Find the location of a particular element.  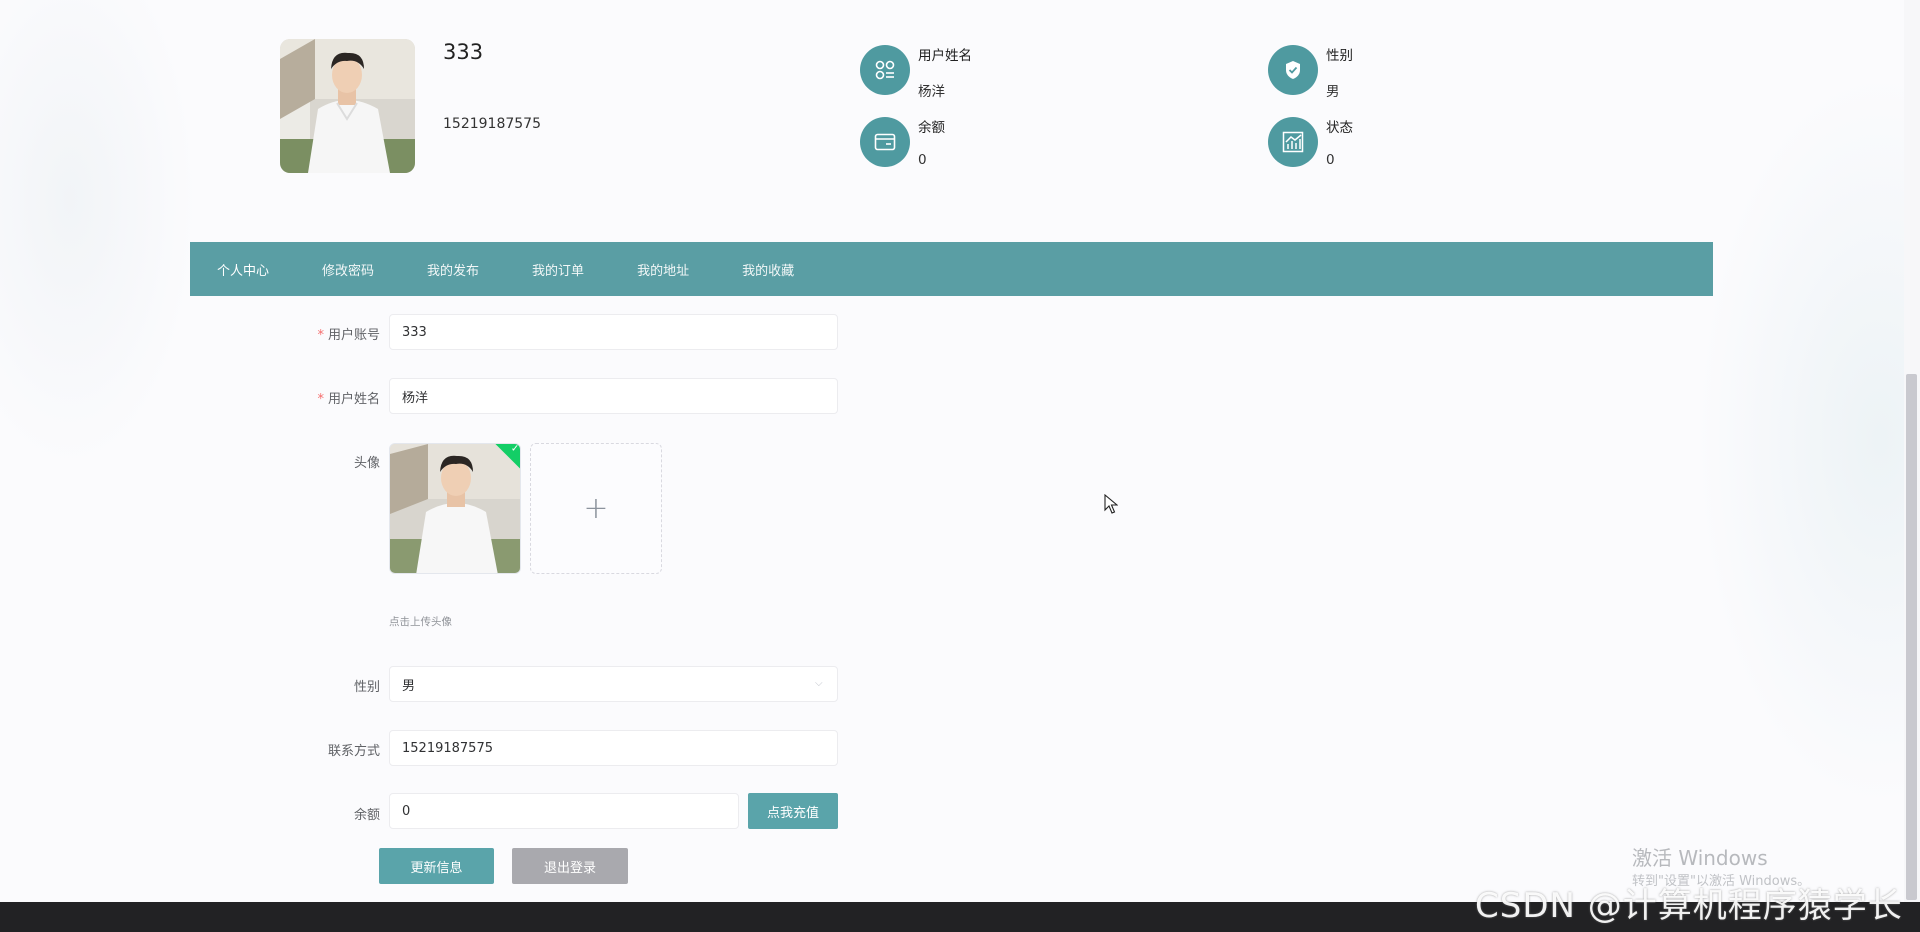

stat-username: 用户姓名 杨洋 is located at coordinates (1010, 70).